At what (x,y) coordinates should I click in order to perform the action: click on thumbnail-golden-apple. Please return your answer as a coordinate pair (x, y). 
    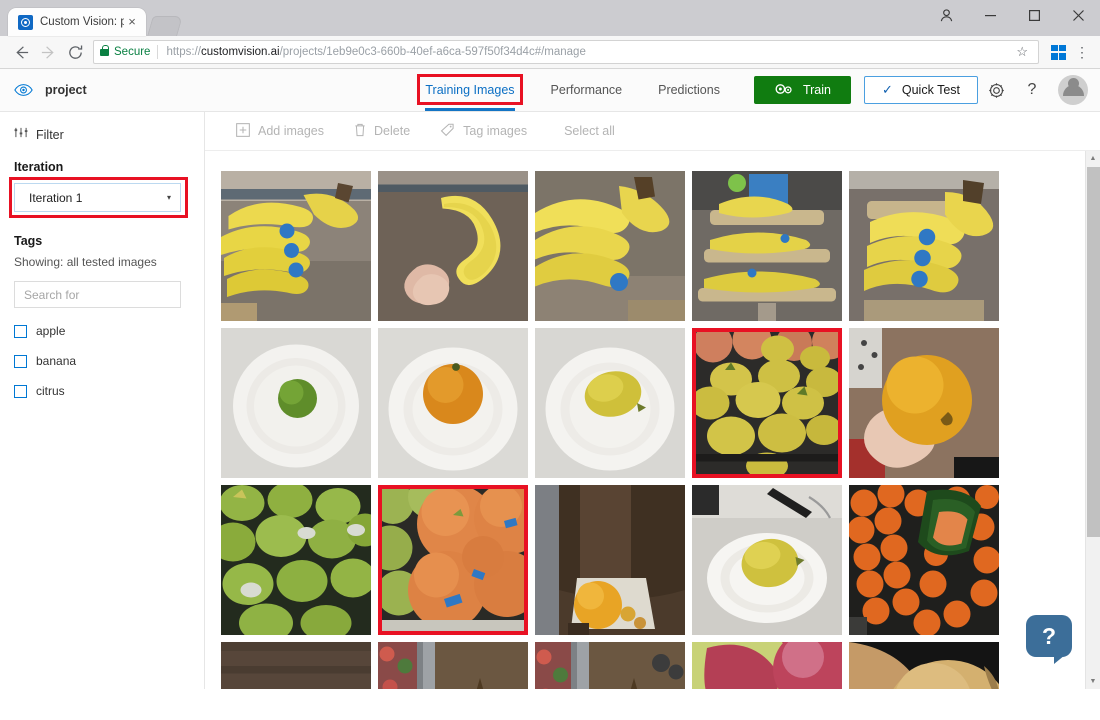
    Looking at the image, I should click on (924, 665).